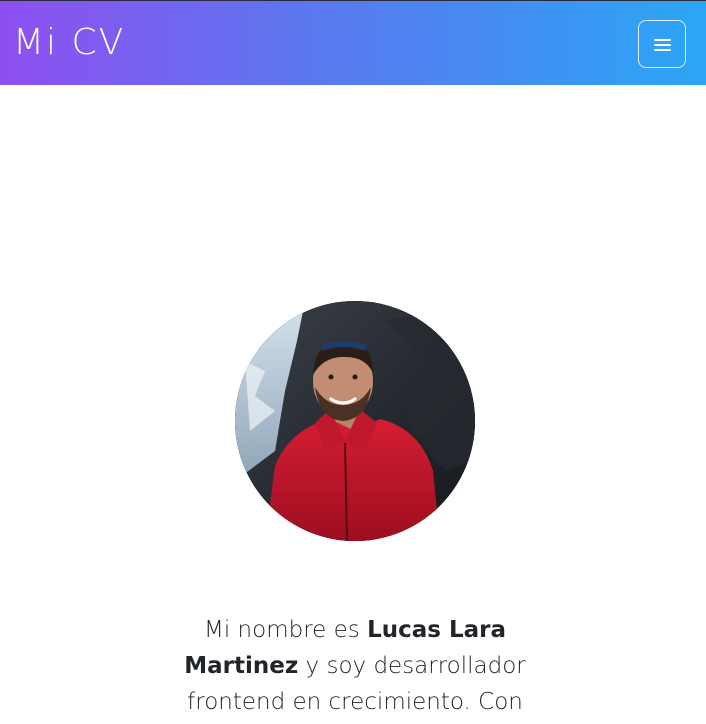 Image resolution: width=706 pixels, height=724 pixels. Describe the element at coordinates (286, 630) in the screenshot. I see `intro-prefix: Mi nombre es` at that location.